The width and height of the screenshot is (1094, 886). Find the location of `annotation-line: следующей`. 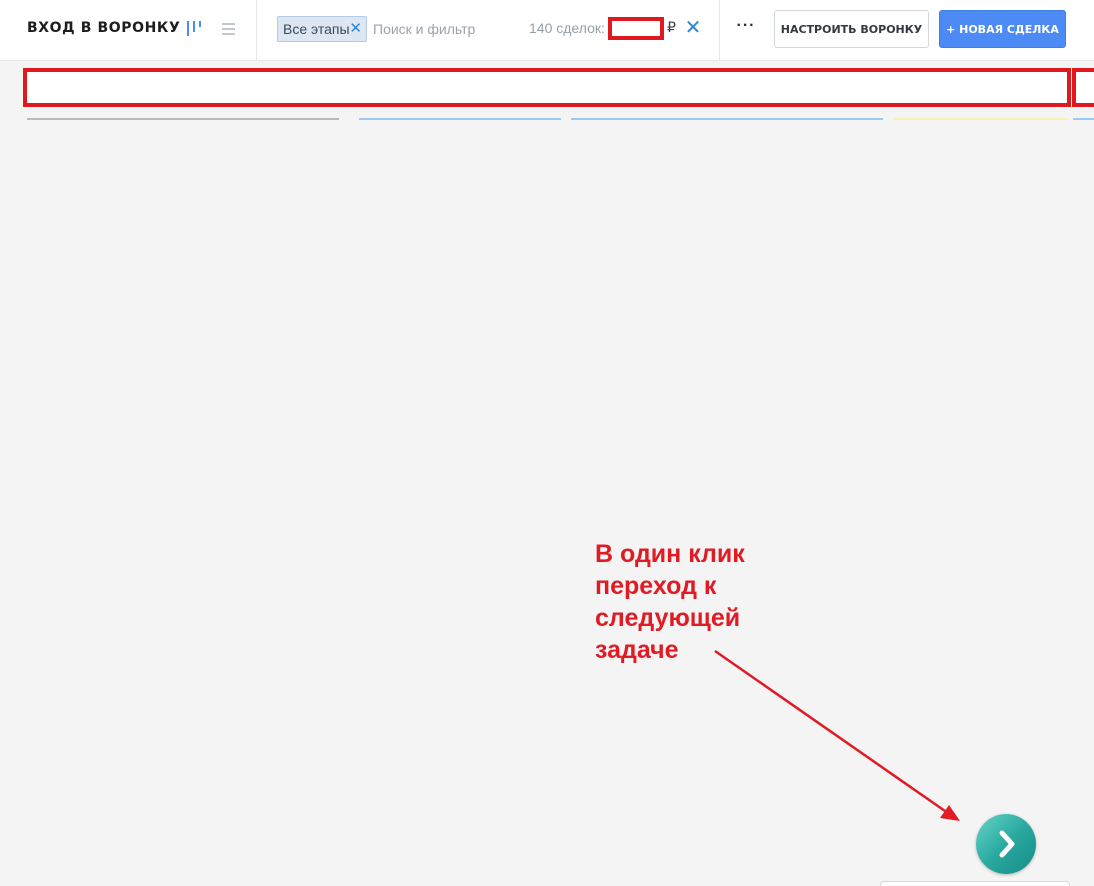

annotation-line: следующей is located at coordinates (668, 618).